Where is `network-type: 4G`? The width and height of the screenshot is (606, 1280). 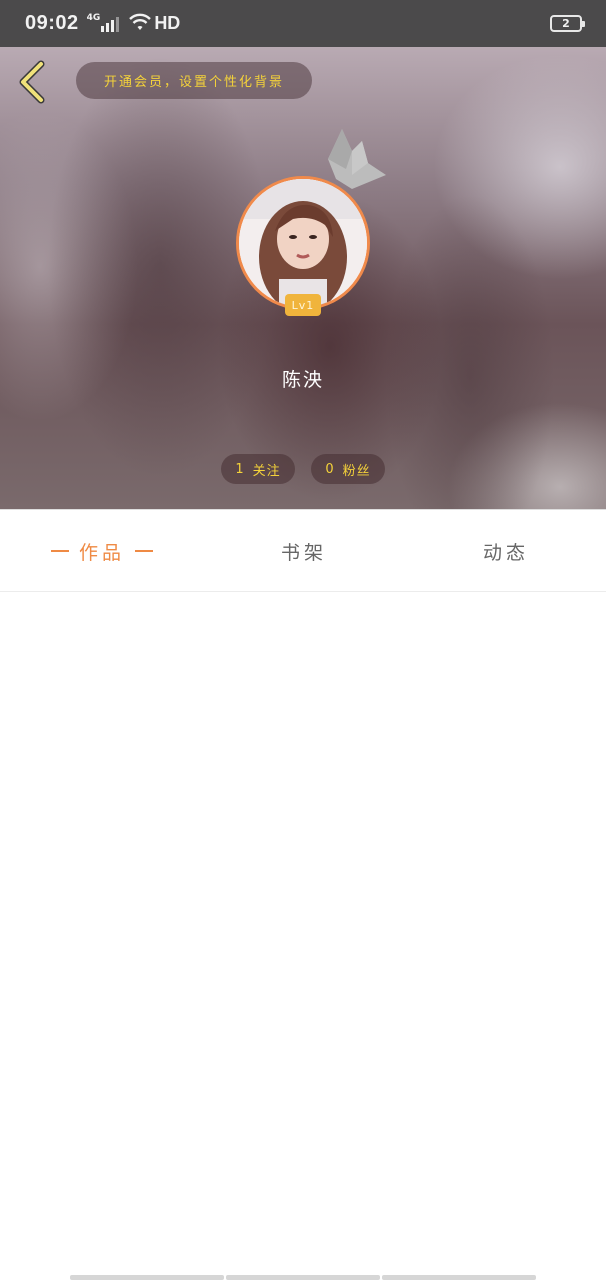 network-type: 4G is located at coordinates (93, 17).